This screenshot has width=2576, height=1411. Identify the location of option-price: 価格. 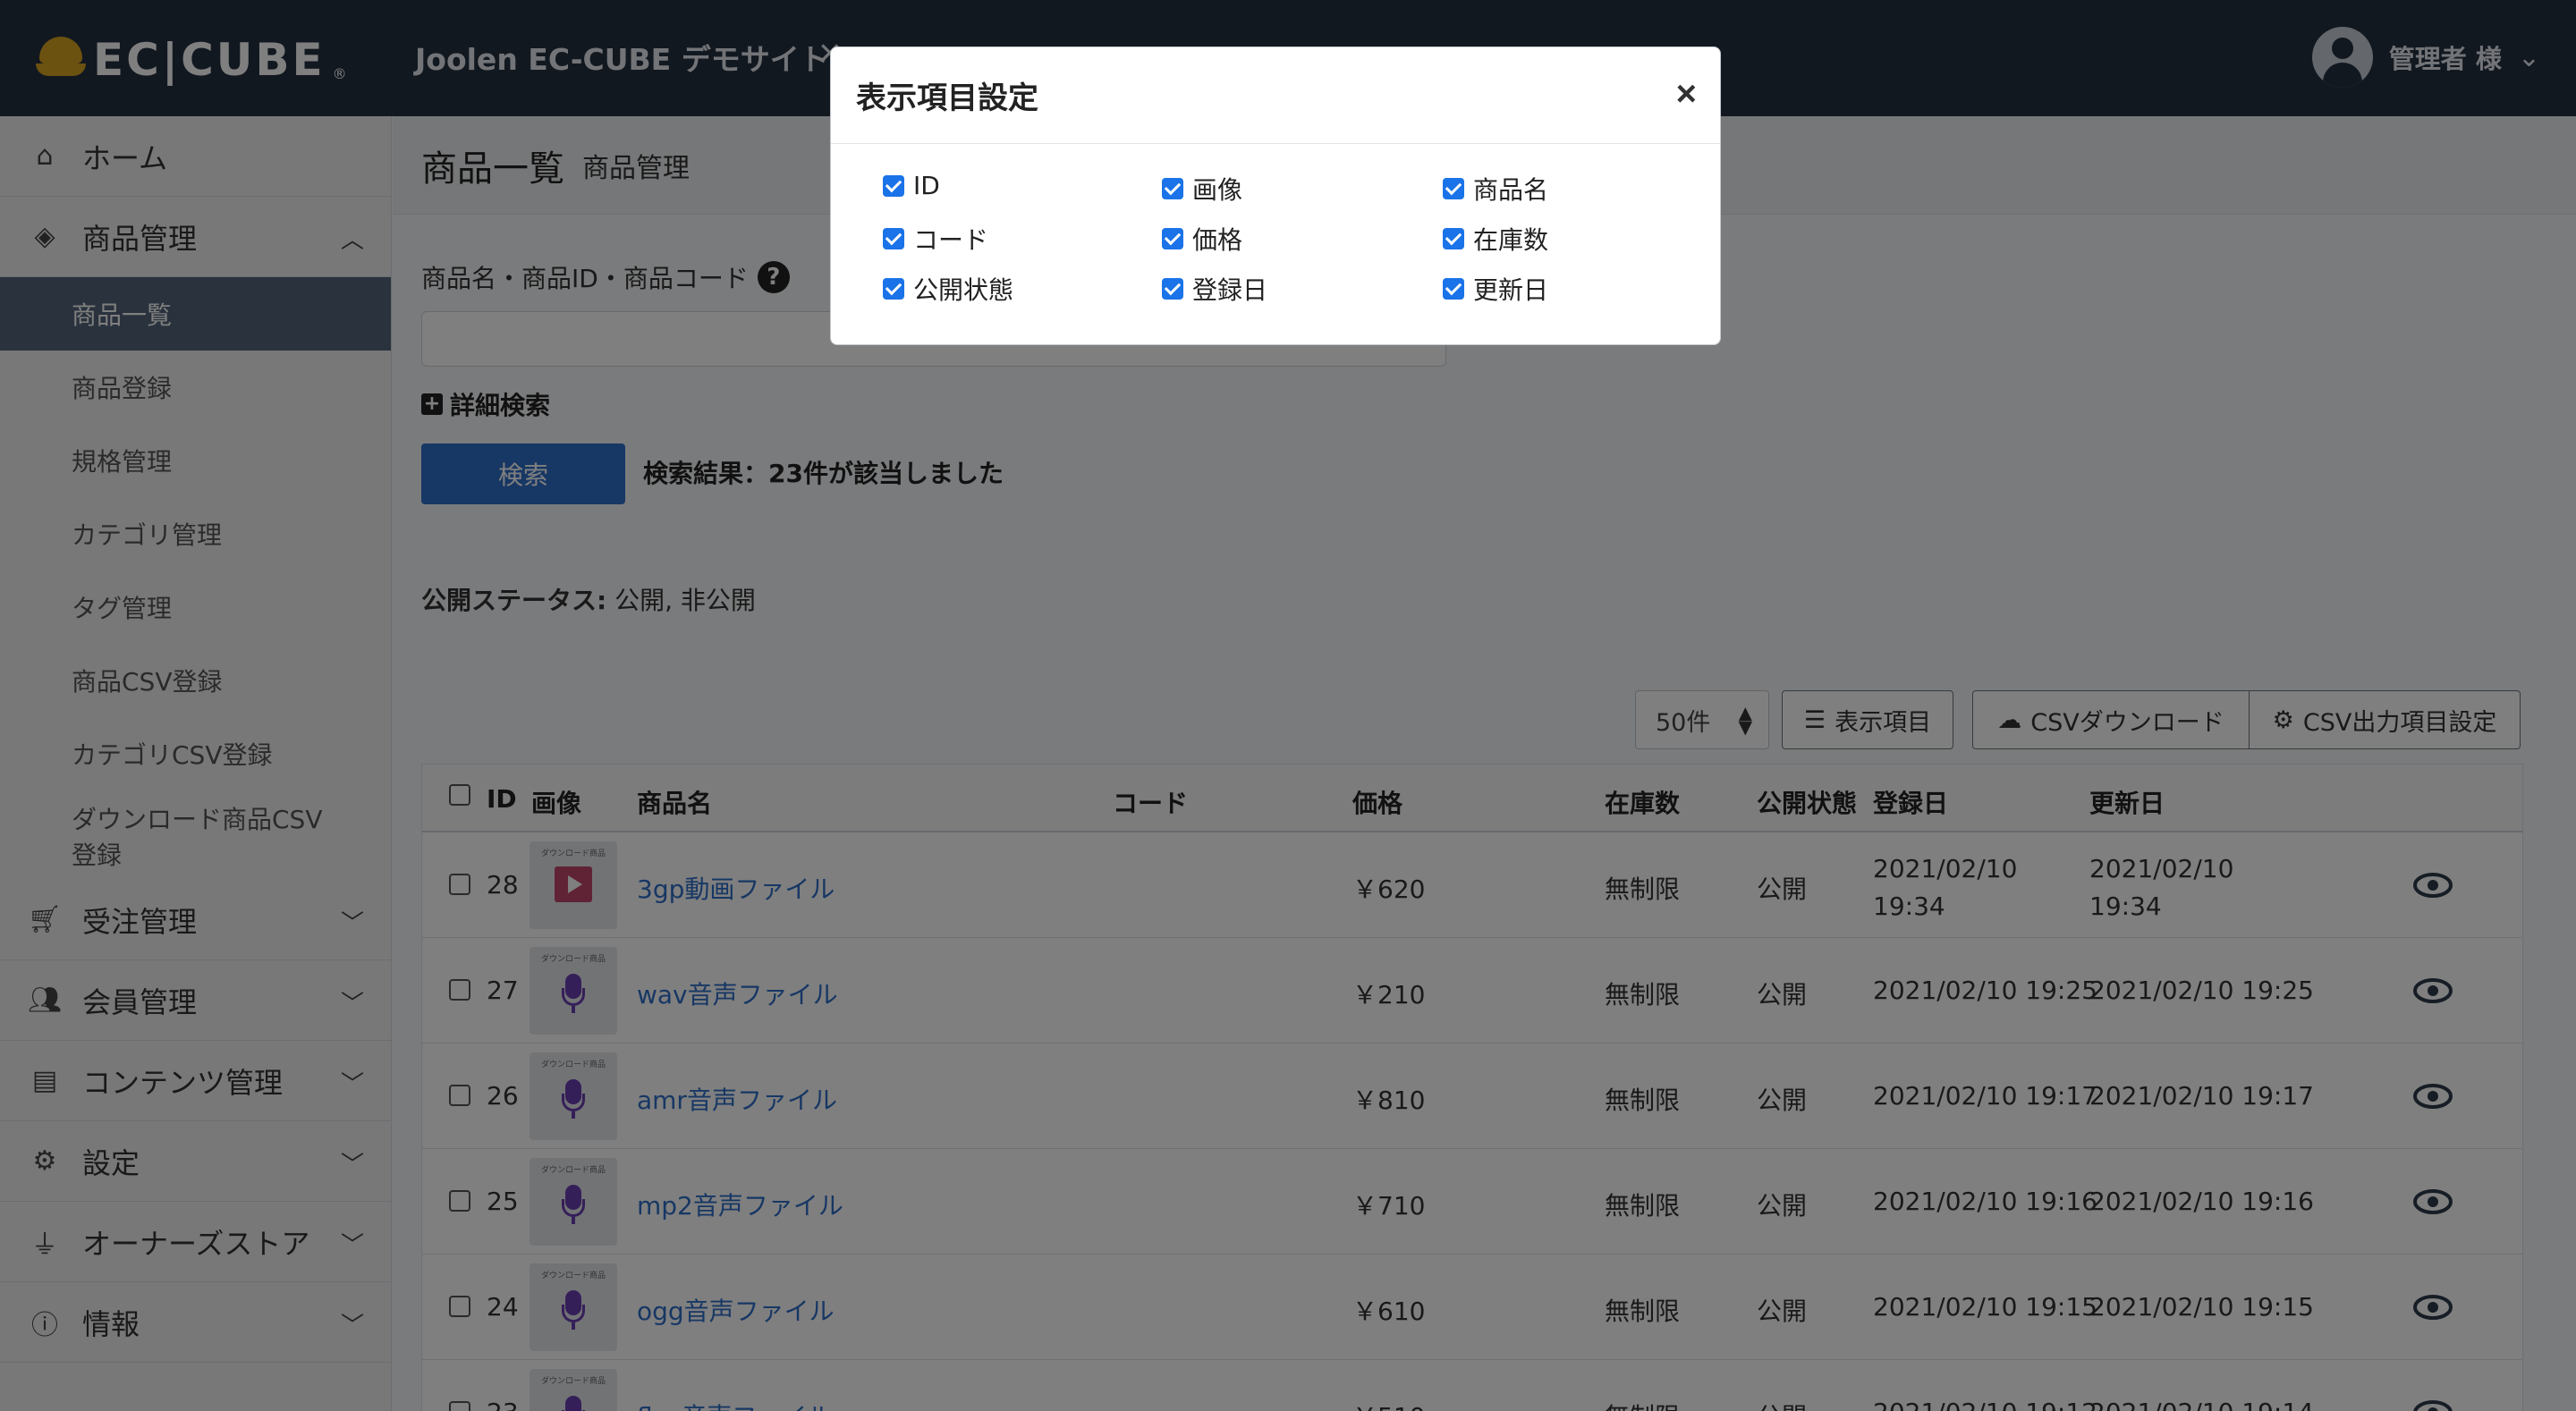
(1202, 239).